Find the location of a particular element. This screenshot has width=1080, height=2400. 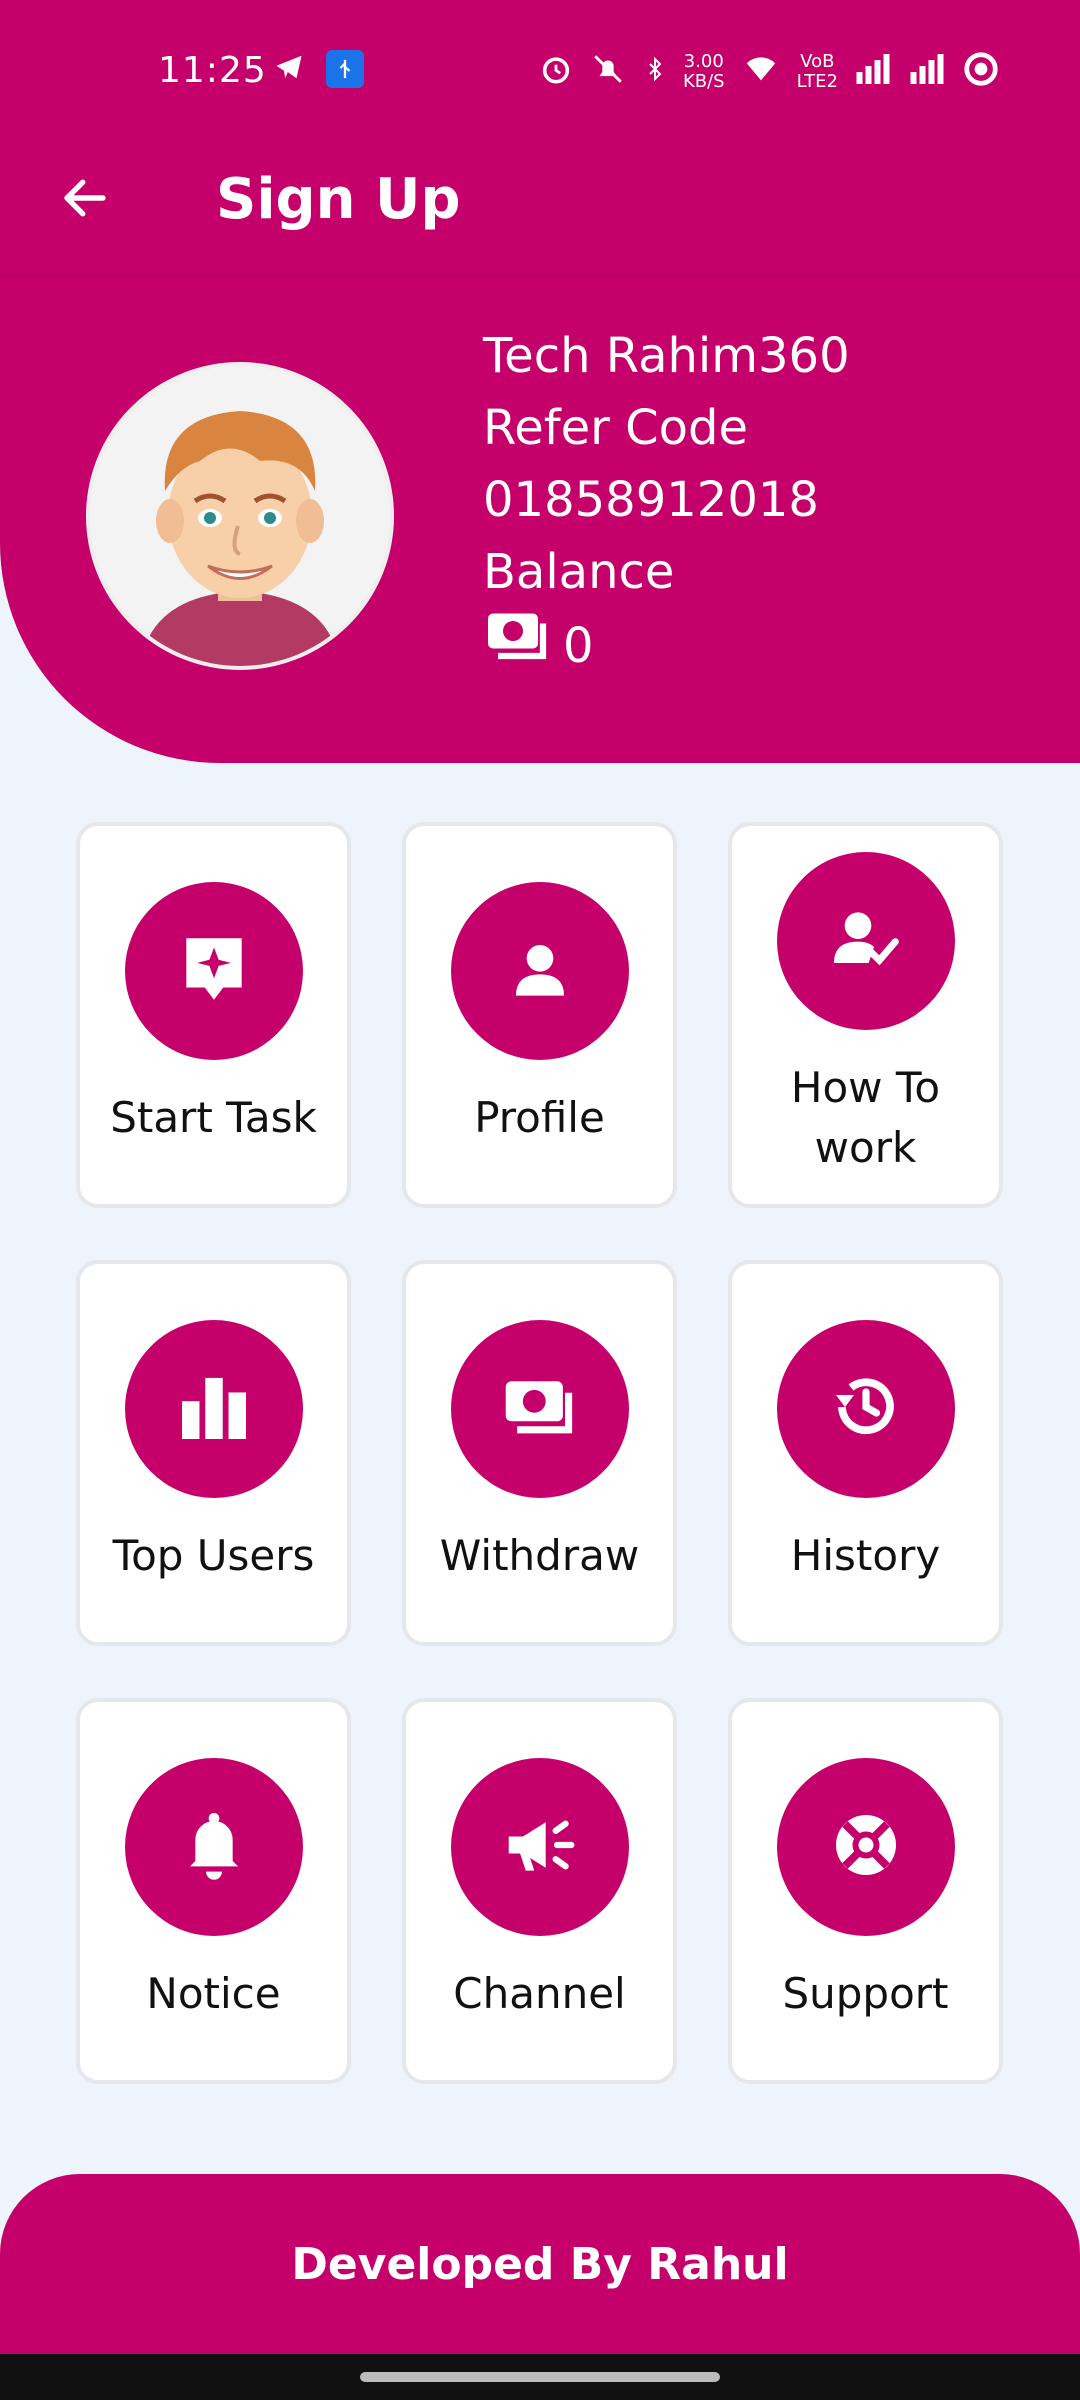

telegram-icon is located at coordinates (289, 69).